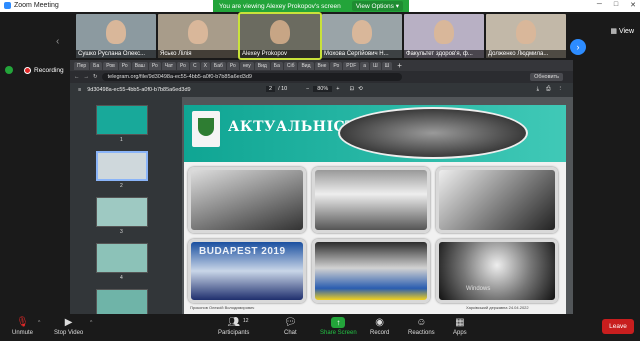 The width and height of the screenshot is (640, 341). What do you see at coordinates (121, 232) in the screenshot?
I see `thumbnail-label: 3` at bounding box center [121, 232].